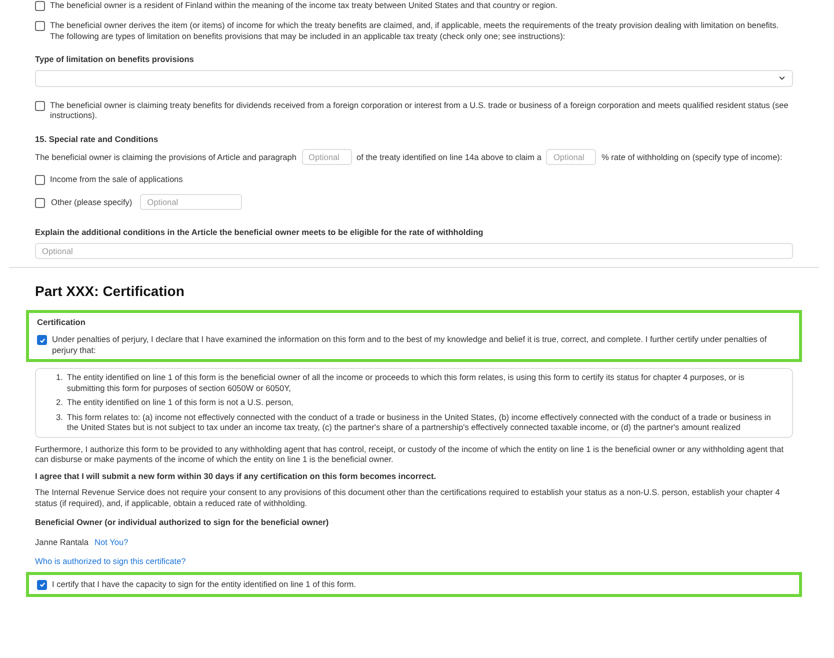  I want to click on checkbox-label: Under penalties of perjury, I declare that I have examined the information on this form and to the best of my knowledge and belief it is true, correct, and complete. I further certify under penalties of perjury that:, so click(410, 344).